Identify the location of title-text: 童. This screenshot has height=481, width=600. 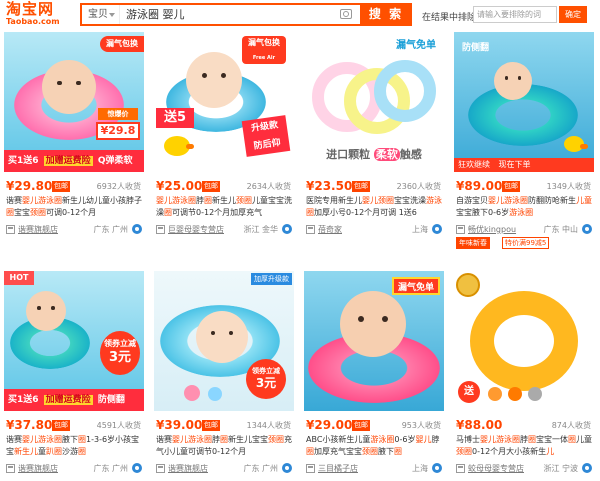
(42, 451).